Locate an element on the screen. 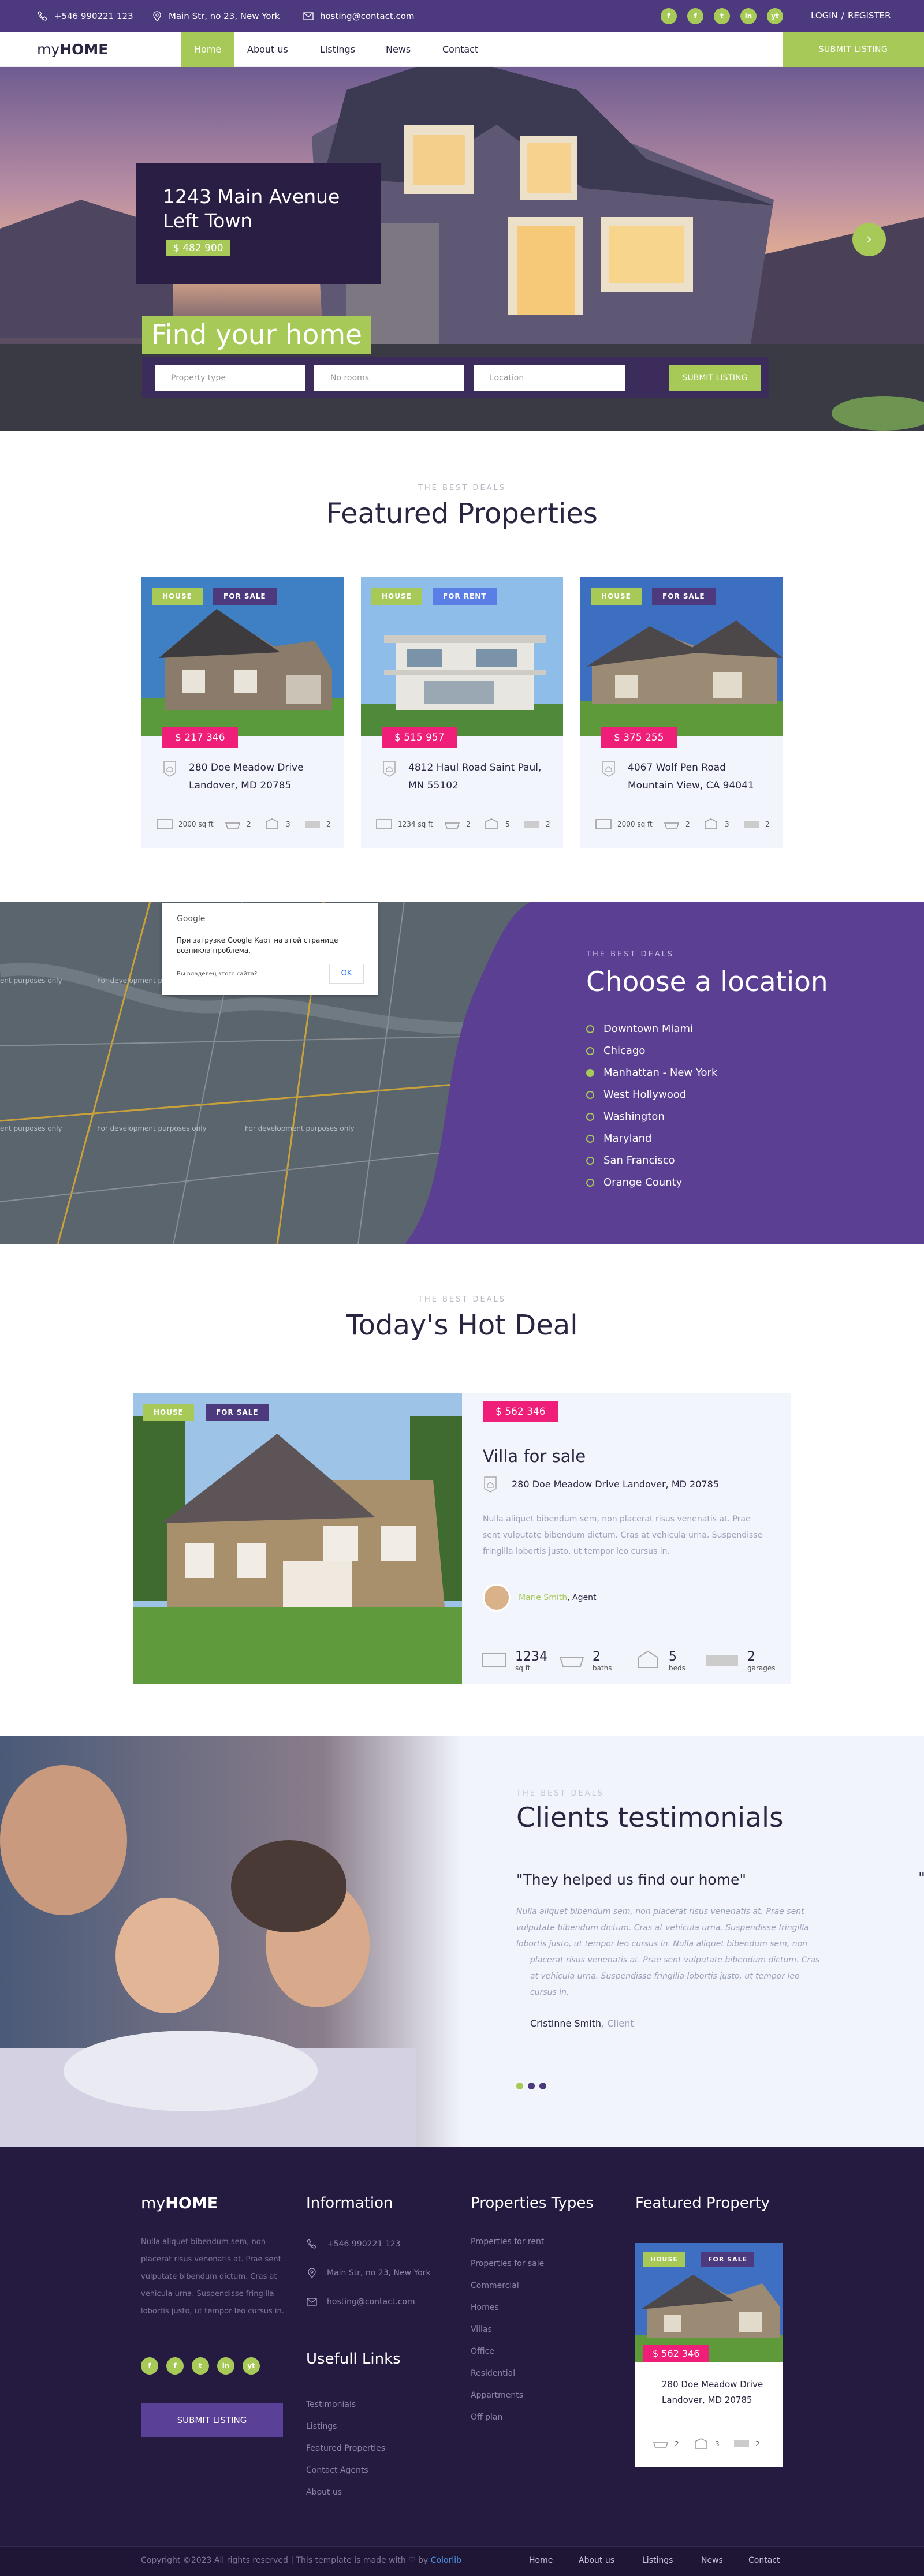 Image resolution: width=924 pixels, height=2576 pixels. property-type-link: Homes is located at coordinates (485, 2307).